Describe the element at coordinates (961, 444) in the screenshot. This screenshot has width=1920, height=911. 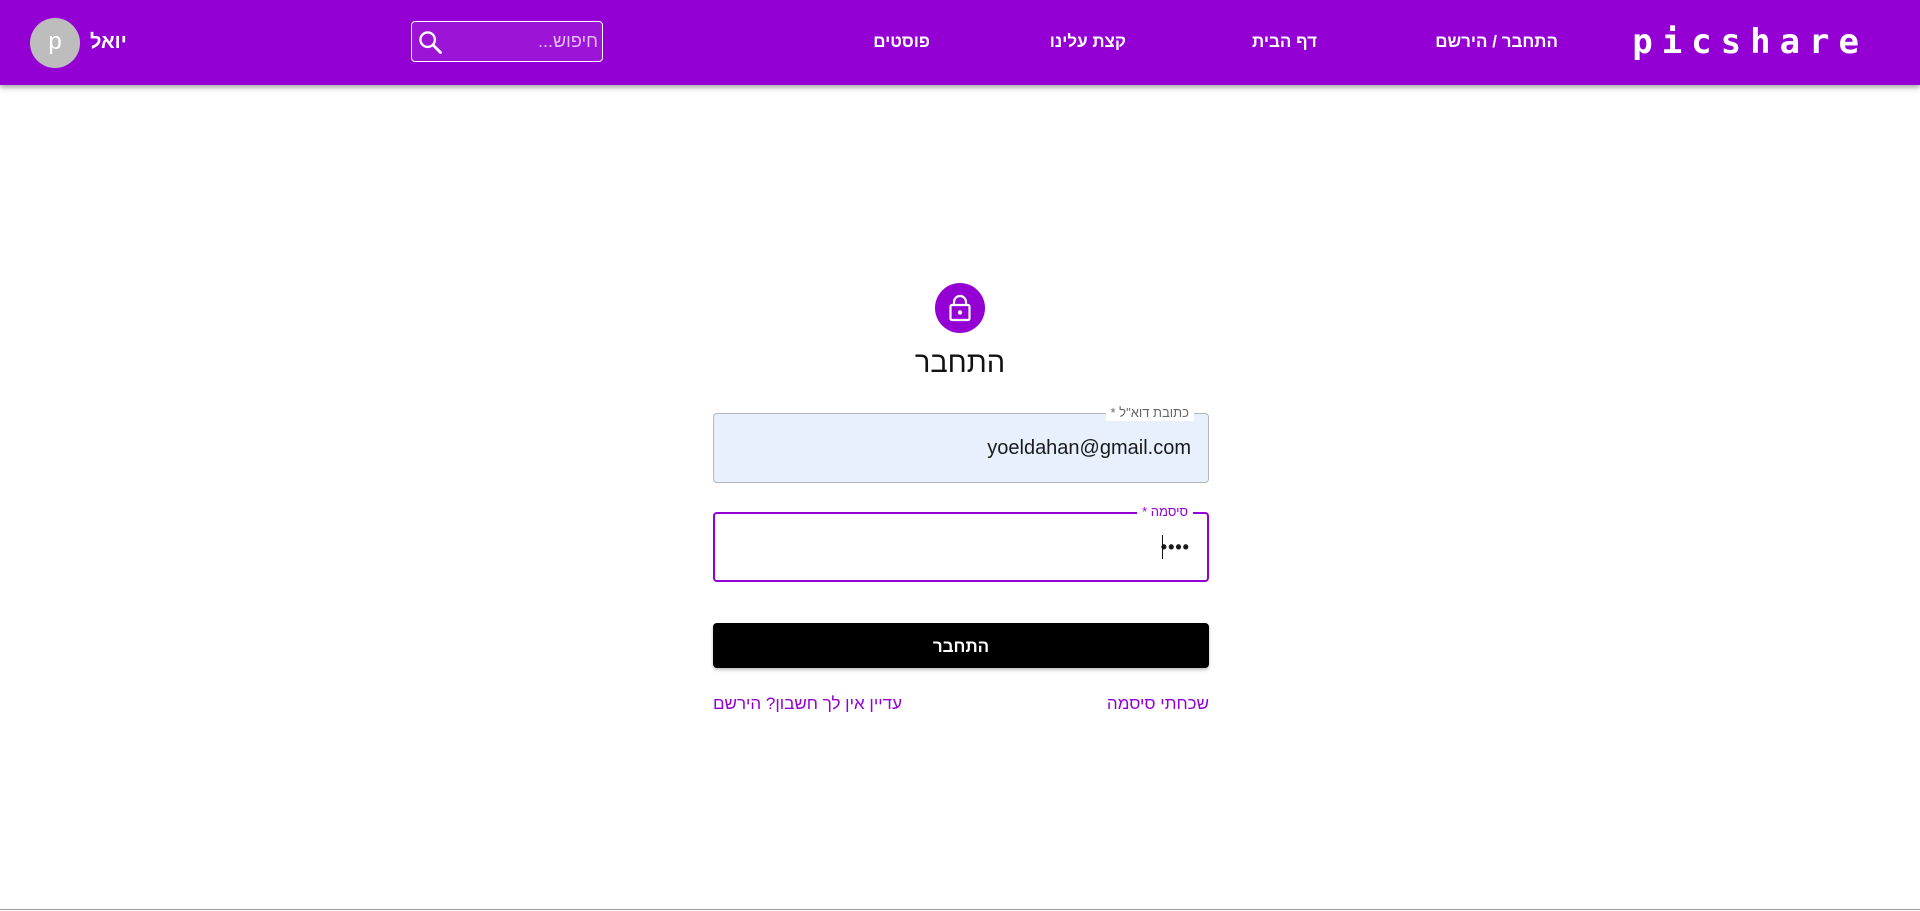
I see `email-field: כתובת דוא"ל * yoeldahan@gmail.com` at that location.